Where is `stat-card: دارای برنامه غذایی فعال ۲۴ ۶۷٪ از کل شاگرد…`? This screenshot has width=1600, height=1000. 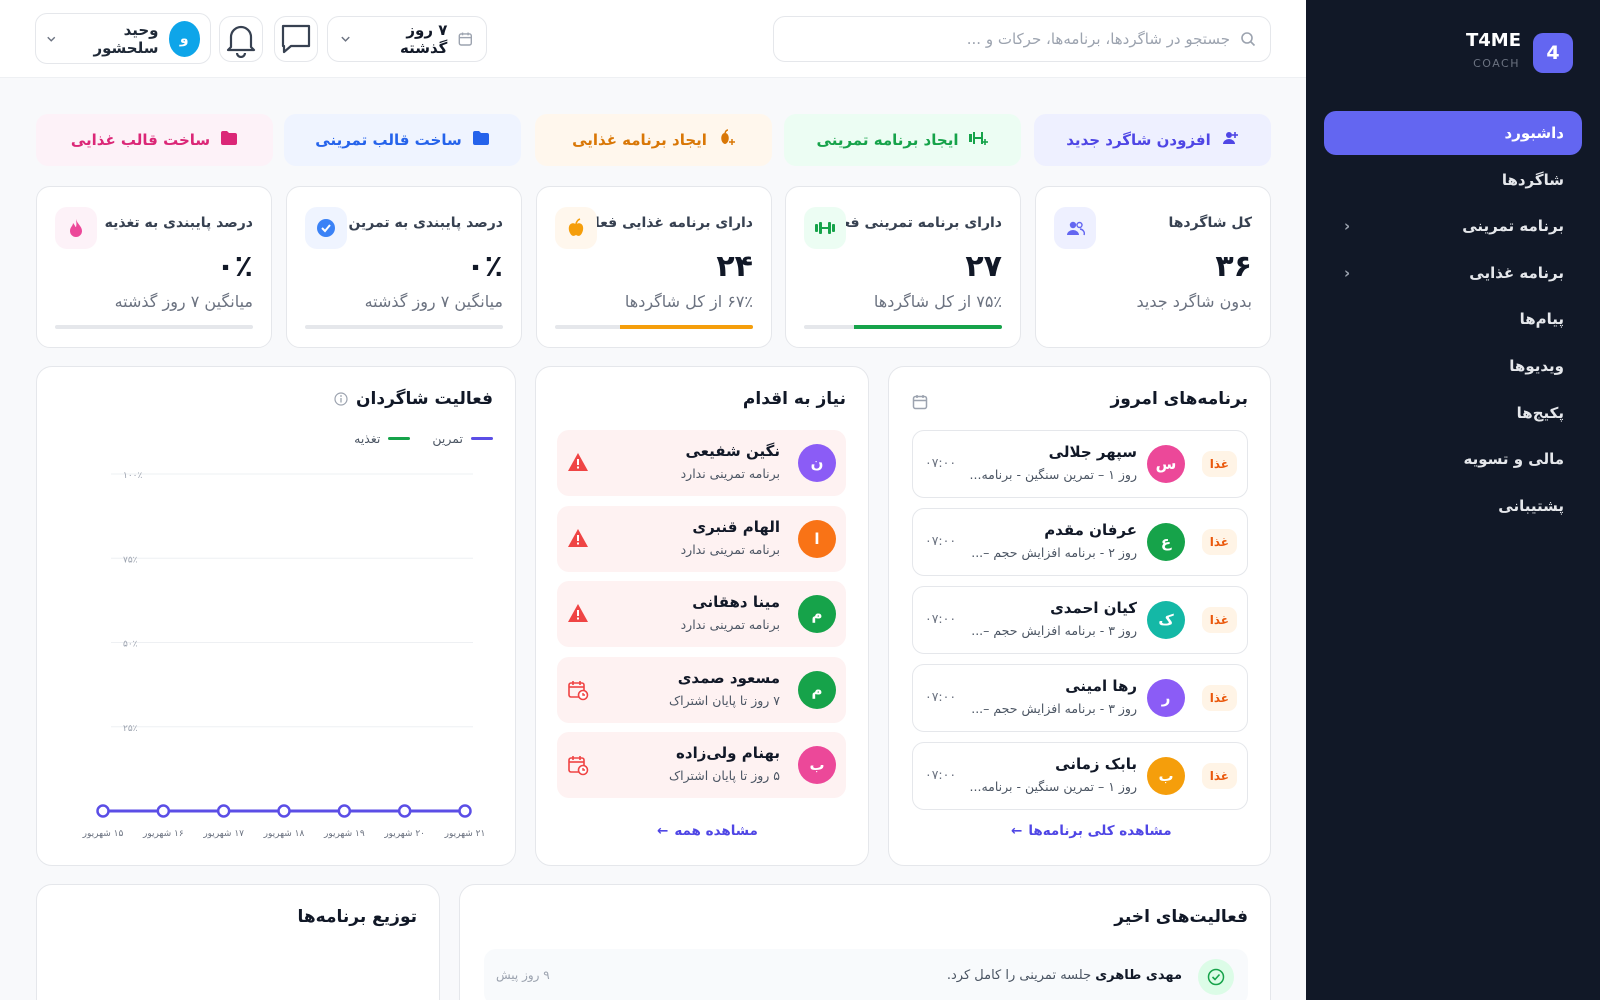 stat-card: دارای برنامه غذایی فعال ۲۴ ۶۷٪ از کل شاگرد… is located at coordinates (654, 267).